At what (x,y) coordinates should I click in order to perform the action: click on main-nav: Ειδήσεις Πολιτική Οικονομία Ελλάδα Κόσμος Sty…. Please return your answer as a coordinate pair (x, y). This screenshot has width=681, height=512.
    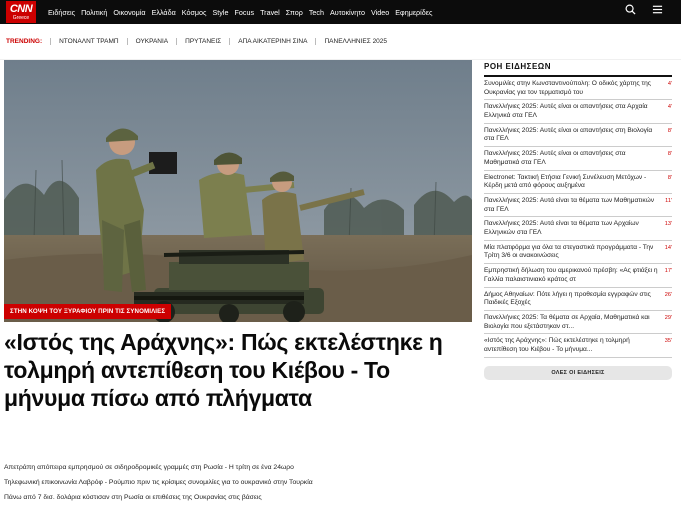
    Looking at the image, I should click on (243, 12).